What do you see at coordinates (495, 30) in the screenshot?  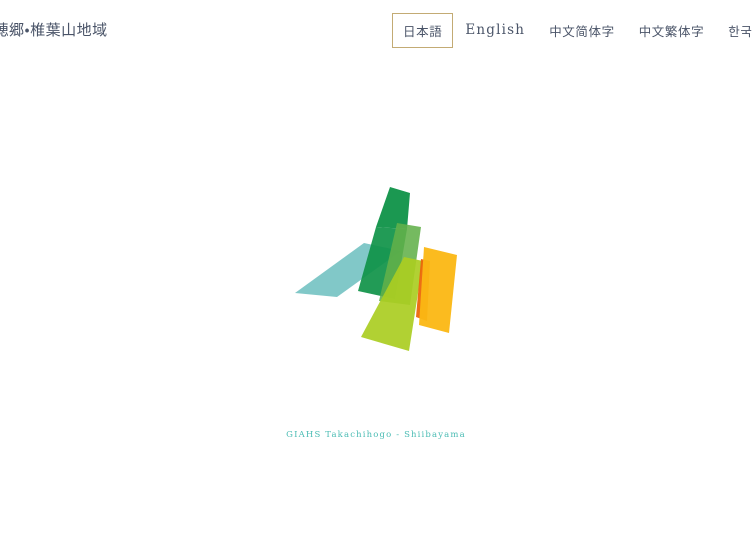 I see `lang-english: English` at bounding box center [495, 30].